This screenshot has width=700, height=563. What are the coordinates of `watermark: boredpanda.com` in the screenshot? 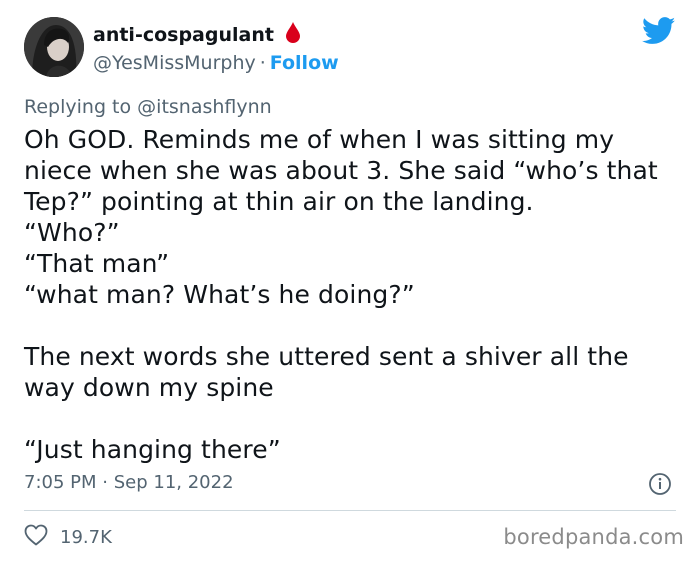 It's located at (593, 537).